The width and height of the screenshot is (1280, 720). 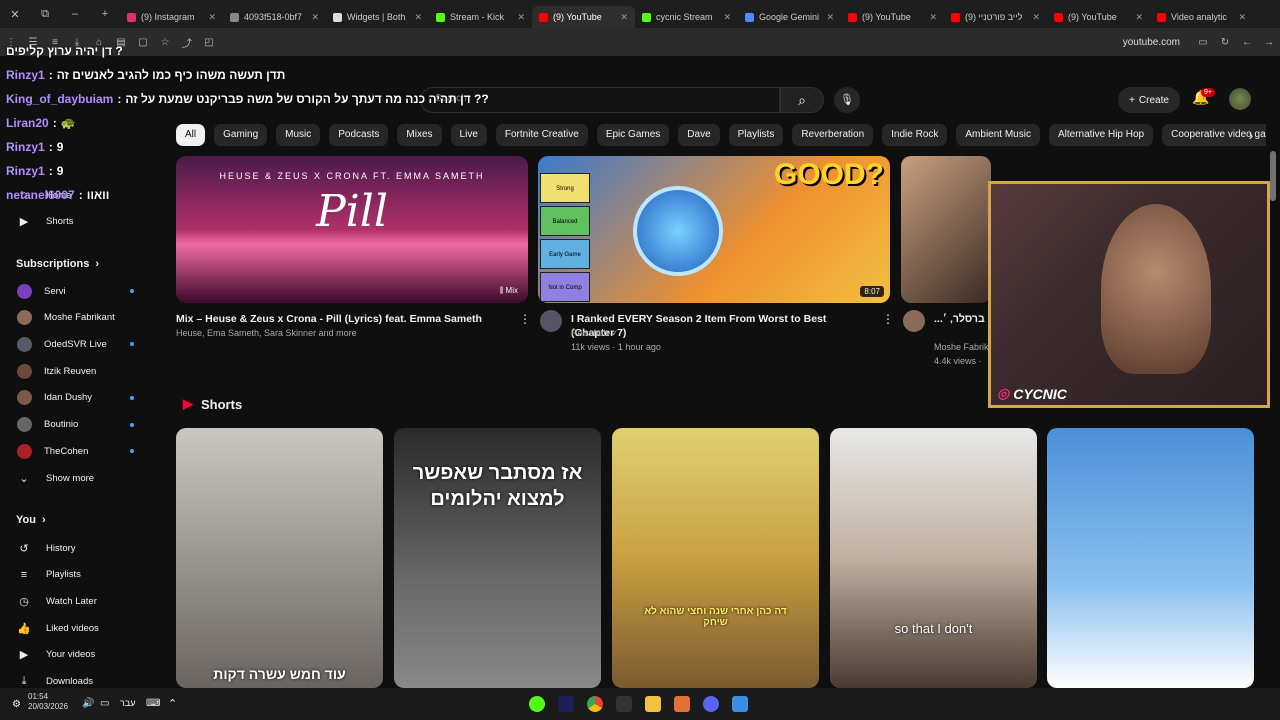 I want to click on chip-reverberation: Reverberation, so click(x=833, y=135).